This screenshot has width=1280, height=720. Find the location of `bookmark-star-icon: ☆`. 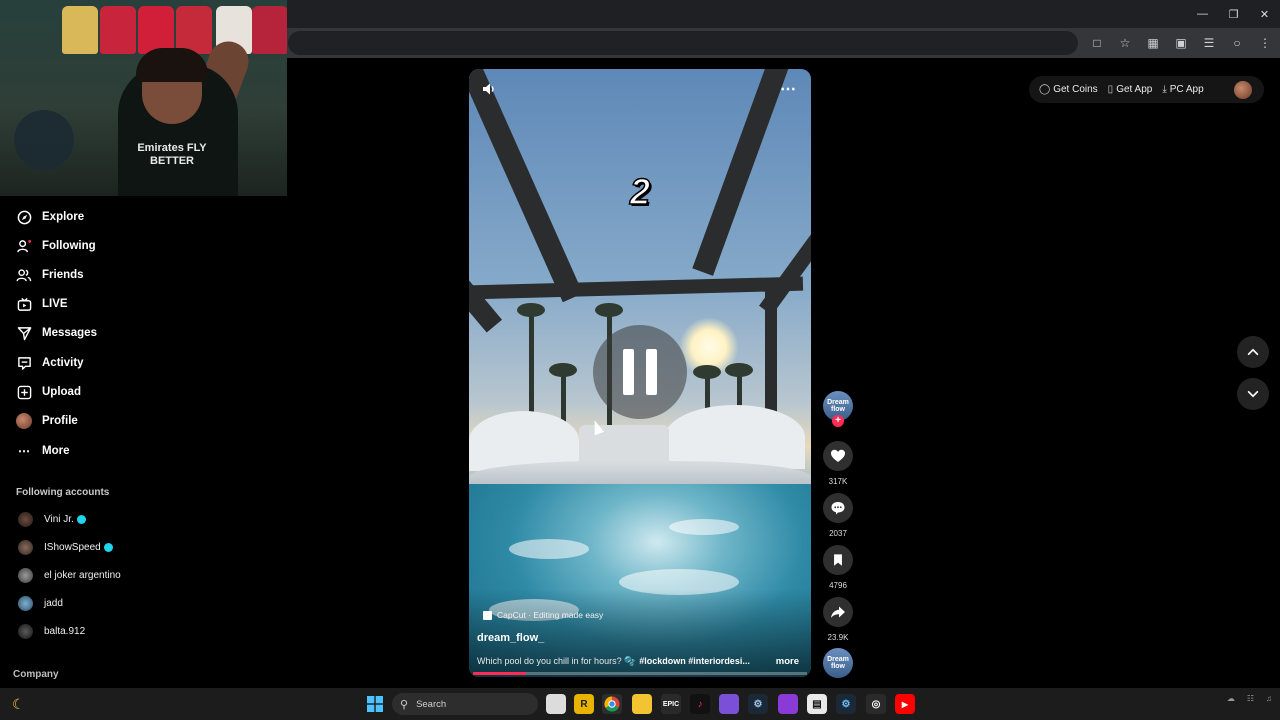

bookmark-star-icon: ☆ is located at coordinates (1125, 43).